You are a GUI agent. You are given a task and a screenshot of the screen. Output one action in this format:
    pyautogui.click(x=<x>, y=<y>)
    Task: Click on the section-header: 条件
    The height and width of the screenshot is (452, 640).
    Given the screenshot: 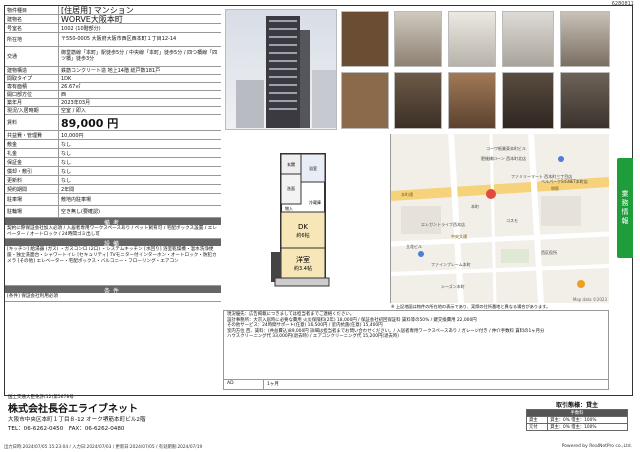 What is the action you would take?
    pyautogui.click(x=113, y=290)
    